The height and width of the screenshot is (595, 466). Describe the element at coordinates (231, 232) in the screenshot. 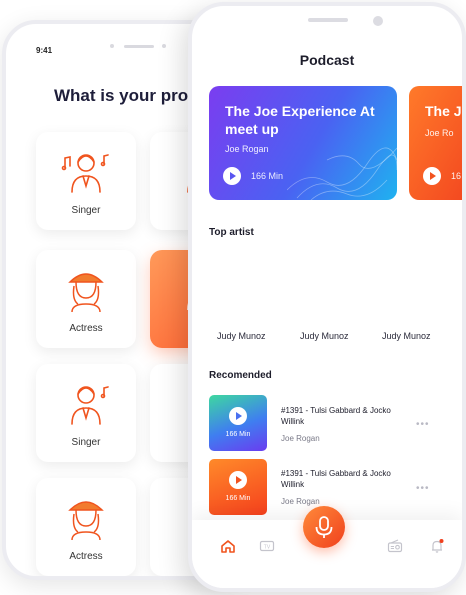

I see `section-heading: Top artist` at that location.